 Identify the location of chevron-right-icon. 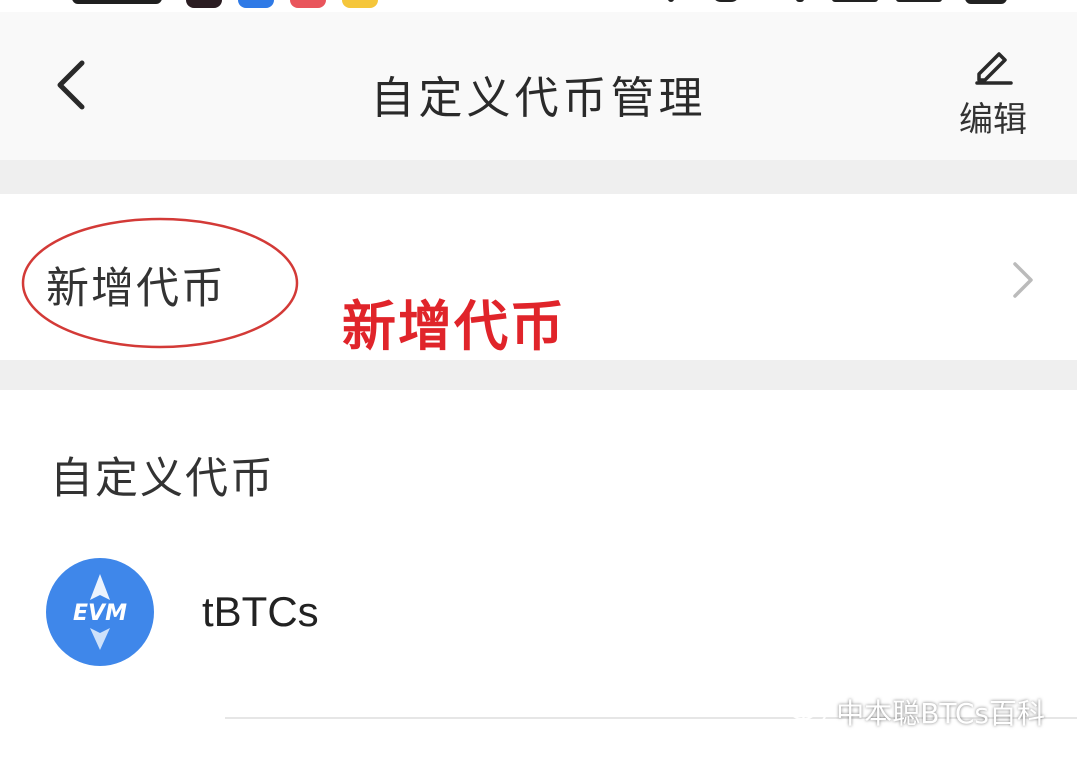
(1023, 280).